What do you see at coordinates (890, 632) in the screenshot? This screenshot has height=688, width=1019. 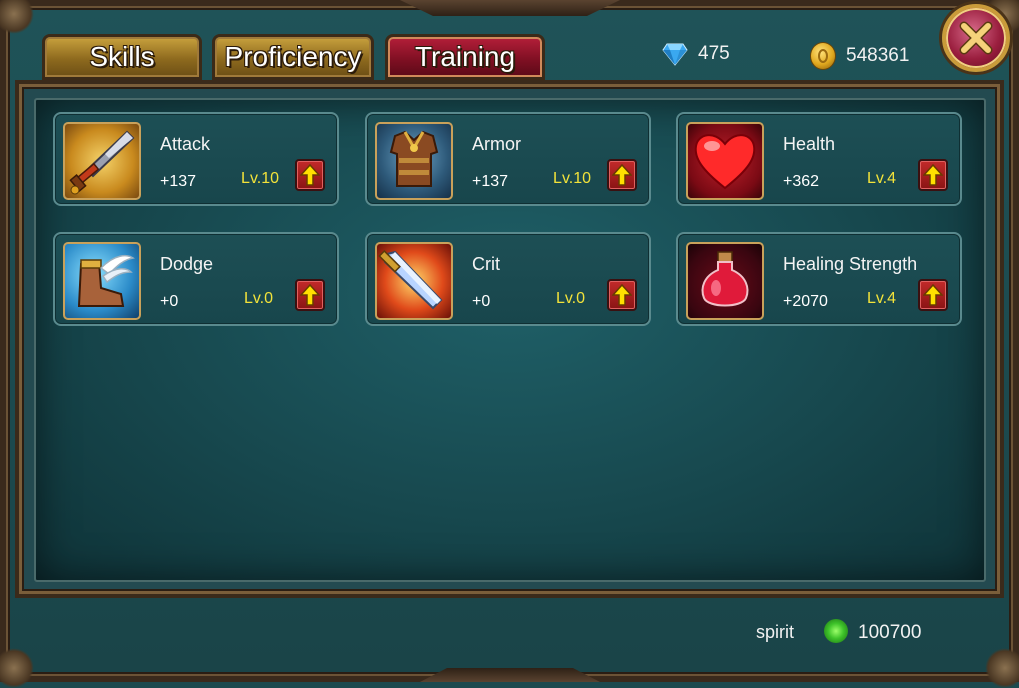 I see `spirit-value: 100700` at bounding box center [890, 632].